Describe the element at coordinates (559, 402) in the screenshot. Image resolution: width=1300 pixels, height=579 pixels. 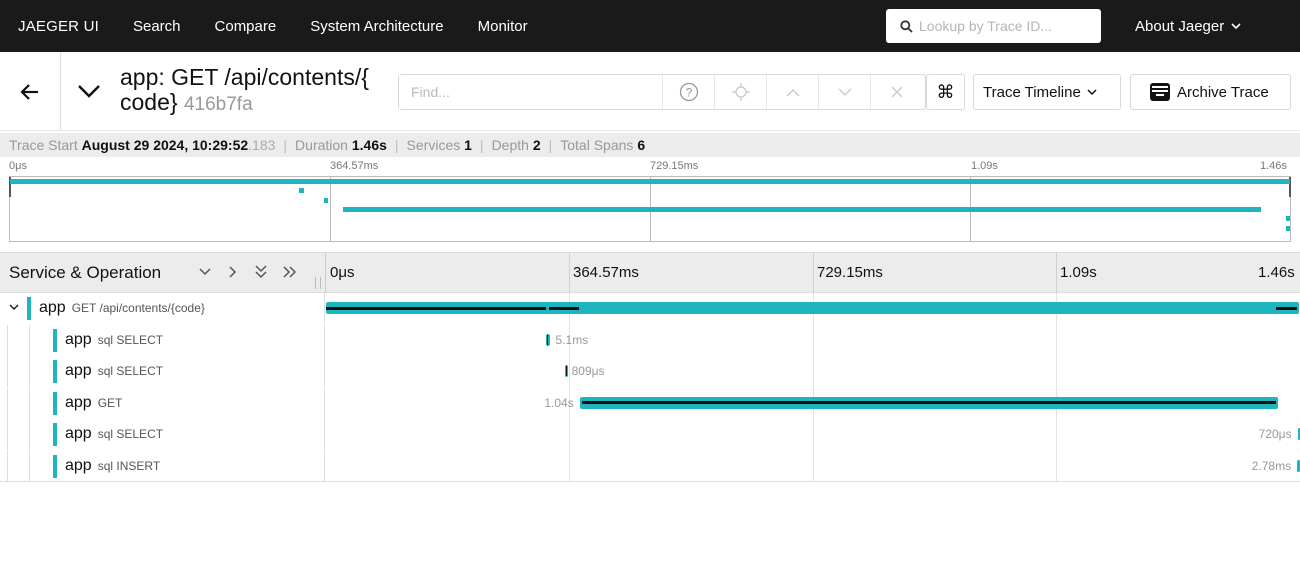
I see `span-duration-label: 1.04s` at that location.